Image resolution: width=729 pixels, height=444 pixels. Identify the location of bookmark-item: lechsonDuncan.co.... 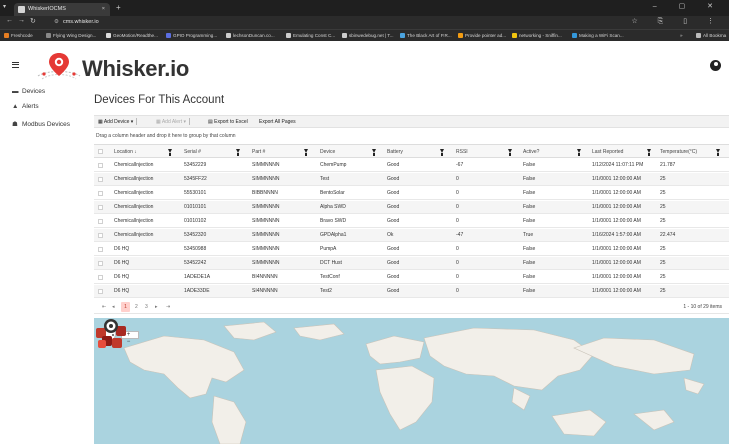
(250, 36).